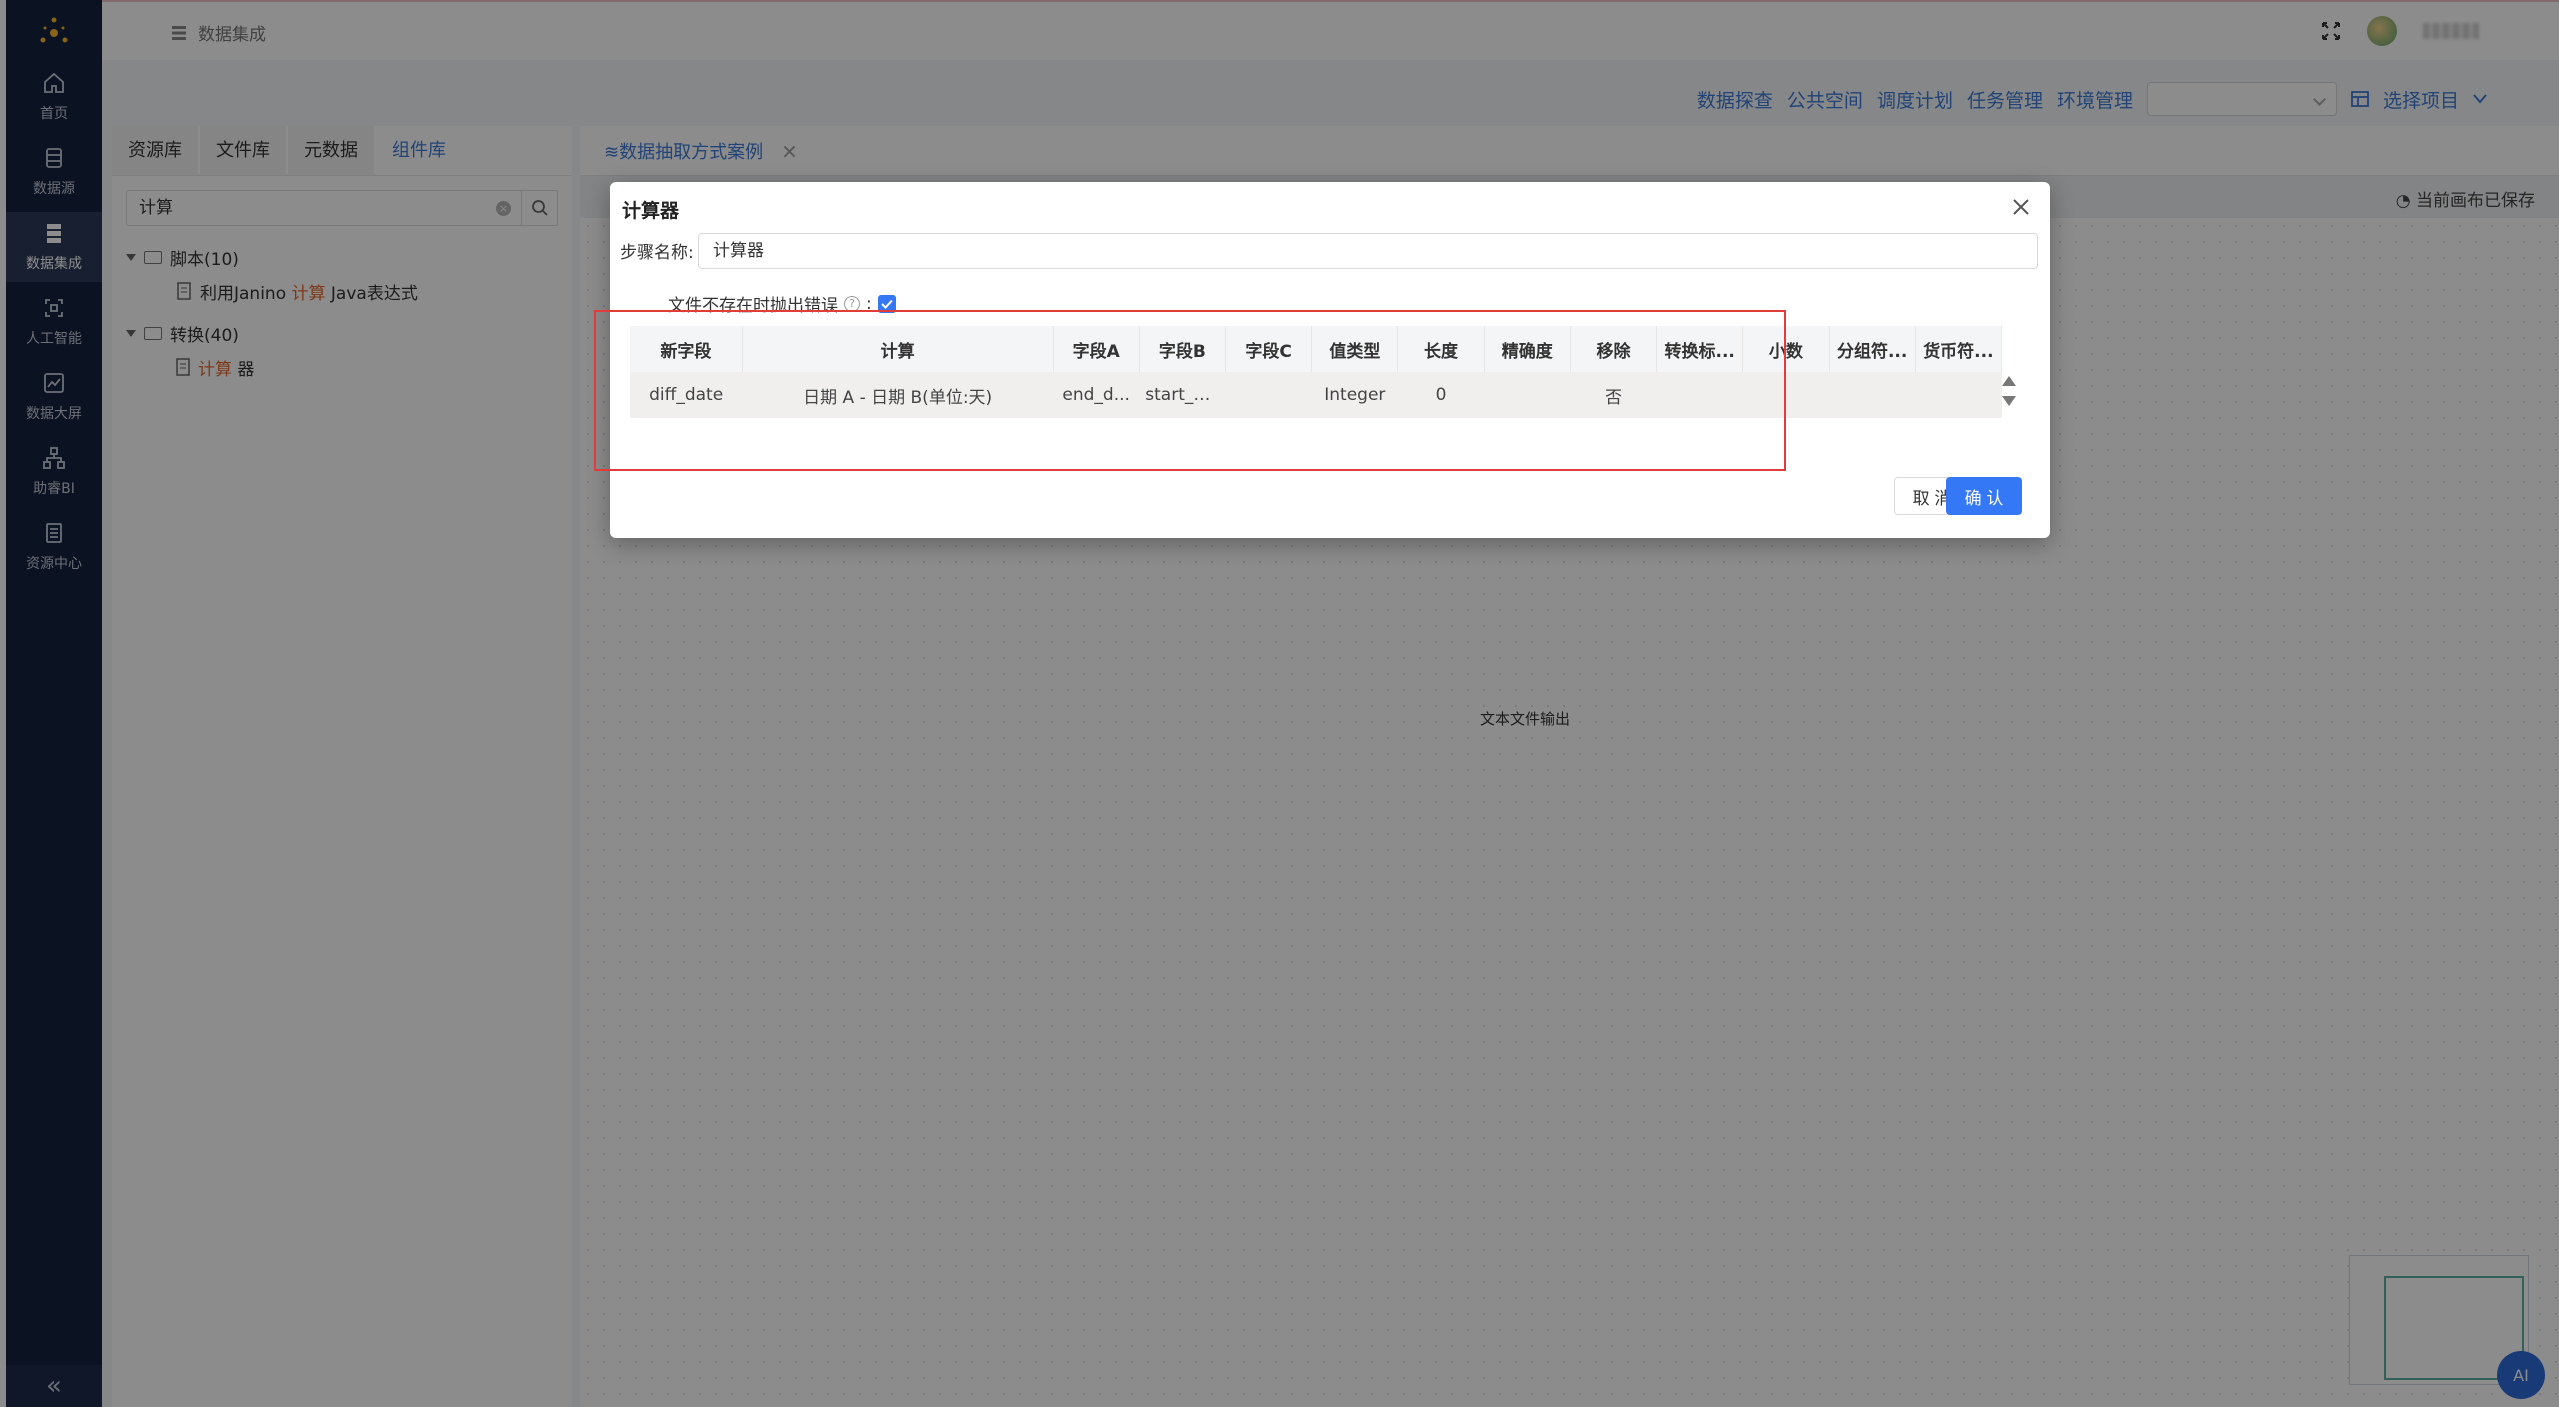 The width and height of the screenshot is (2559, 1407). I want to click on scroll-up-icon, so click(2009, 381).